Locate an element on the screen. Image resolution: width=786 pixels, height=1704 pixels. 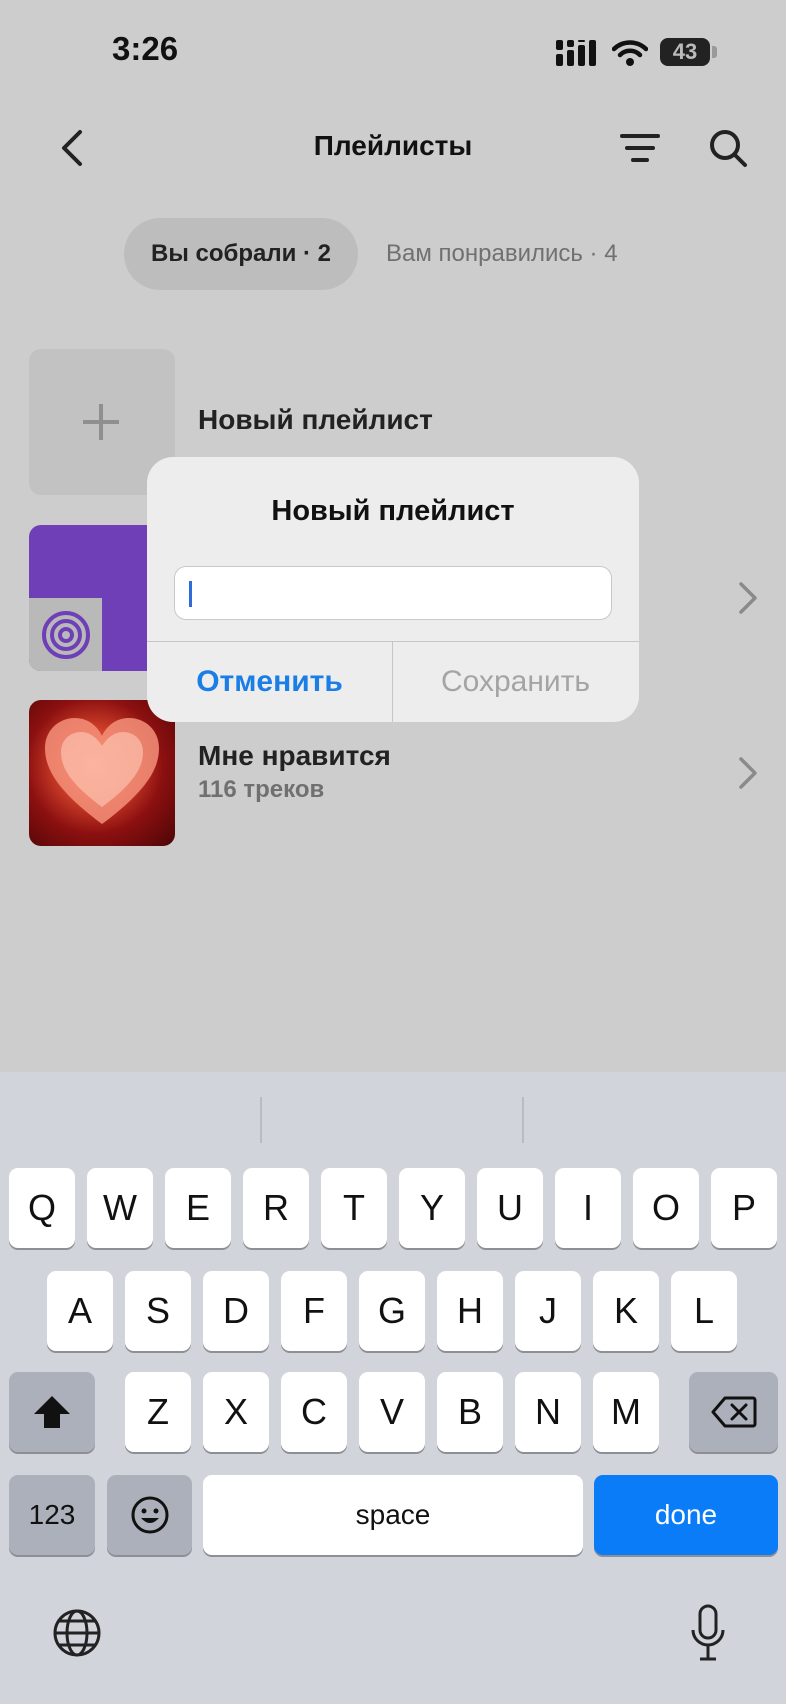
key-q: Q is located at coordinates (42, 1208).